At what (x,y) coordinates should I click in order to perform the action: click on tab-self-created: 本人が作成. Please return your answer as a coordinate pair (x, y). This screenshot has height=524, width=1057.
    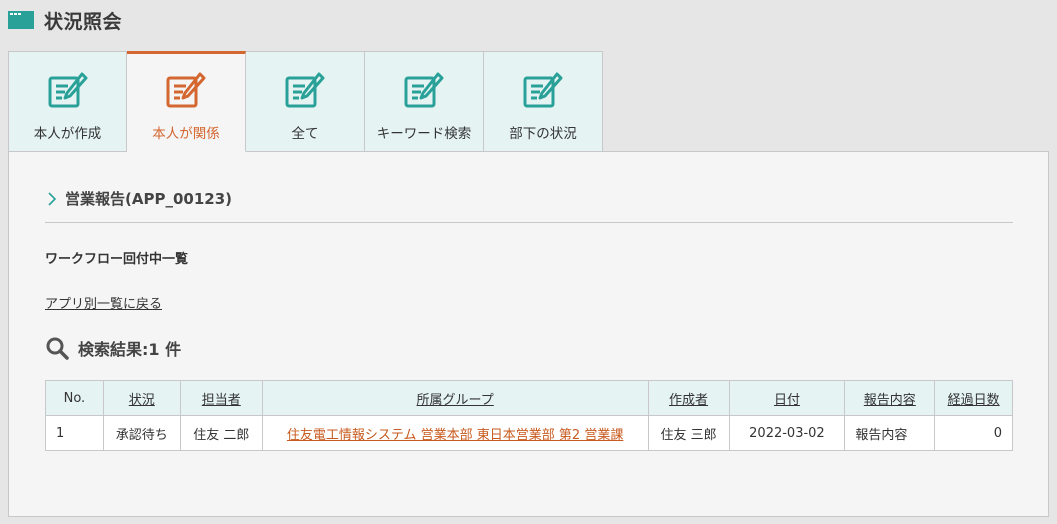
    Looking at the image, I should click on (67, 101).